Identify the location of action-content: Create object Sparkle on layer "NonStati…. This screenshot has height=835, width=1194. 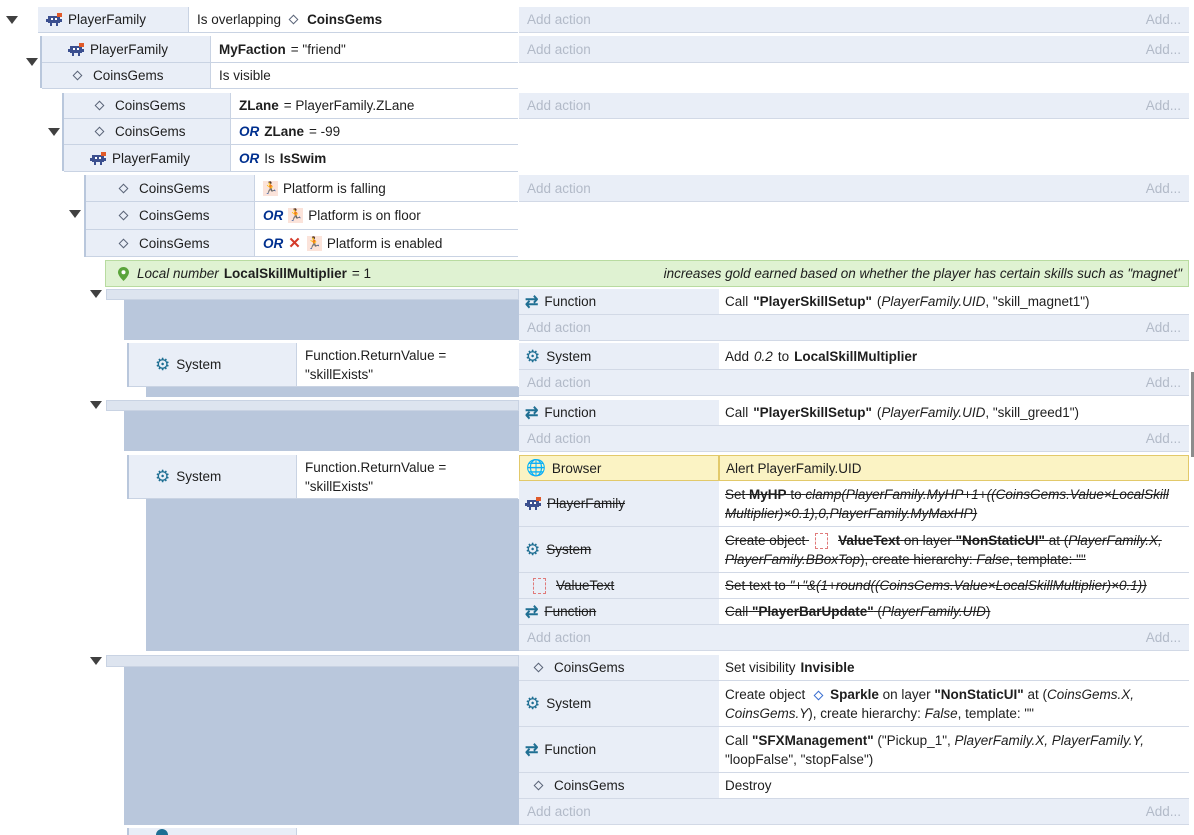
(957, 704).